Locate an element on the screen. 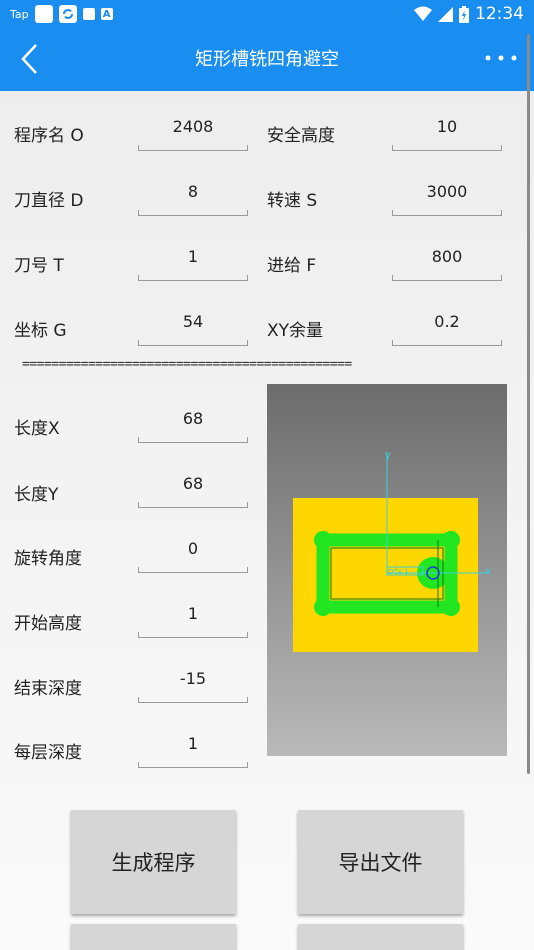 This screenshot has height=950, width=534. rotation-label: 旋转角度 is located at coordinates (48, 559).